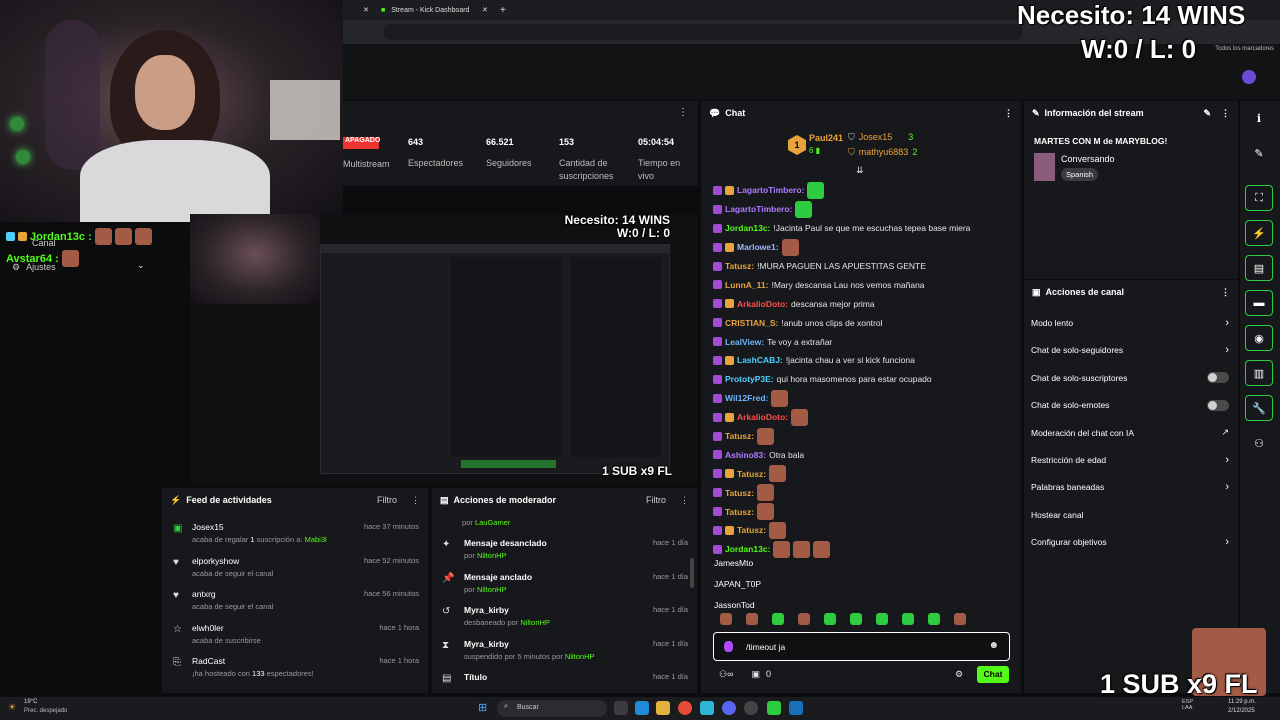 Image resolution: width=1280 pixels, height=720 pixels. Describe the element at coordinates (959, 674) in the screenshot. I see `chat-settings-gear-icon: ⚙` at that location.